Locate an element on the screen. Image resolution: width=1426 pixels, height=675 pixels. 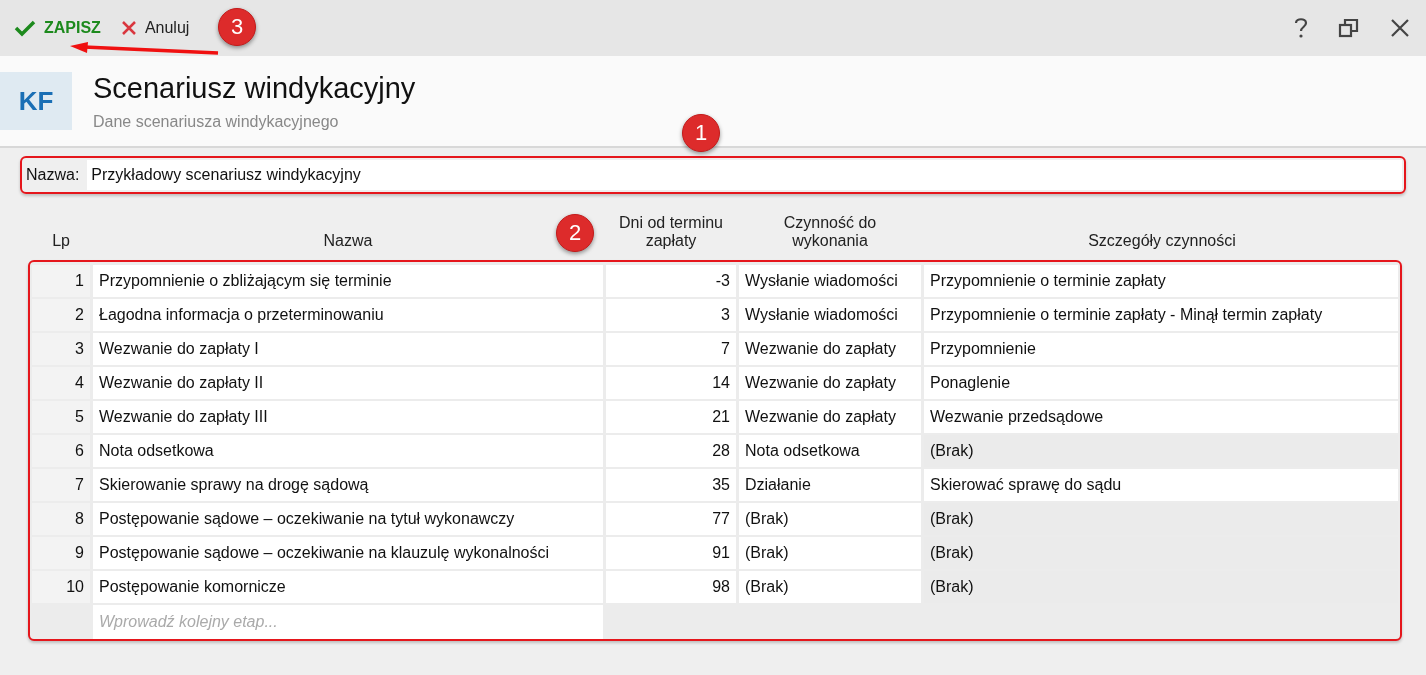
page-subtitle: Dane scenariusza windykacyjnego is located at coordinates (216, 121).